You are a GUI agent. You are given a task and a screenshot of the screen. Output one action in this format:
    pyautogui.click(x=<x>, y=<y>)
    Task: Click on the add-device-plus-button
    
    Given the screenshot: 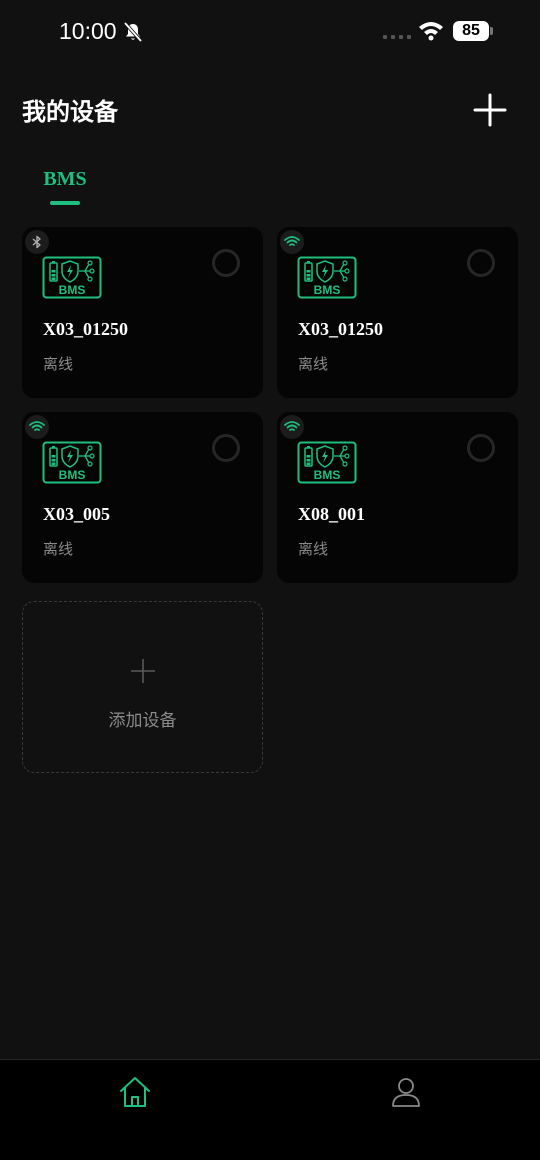 What is the action you would take?
    pyautogui.click(x=490, y=110)
    